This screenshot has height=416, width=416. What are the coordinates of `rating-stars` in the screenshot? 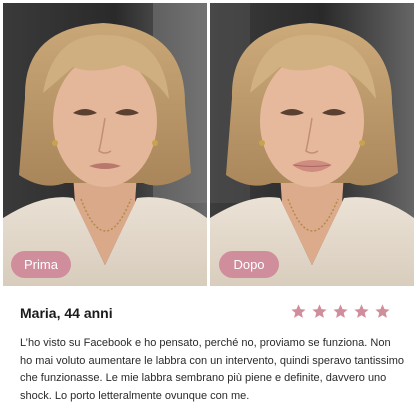 It's located at (340, 311).